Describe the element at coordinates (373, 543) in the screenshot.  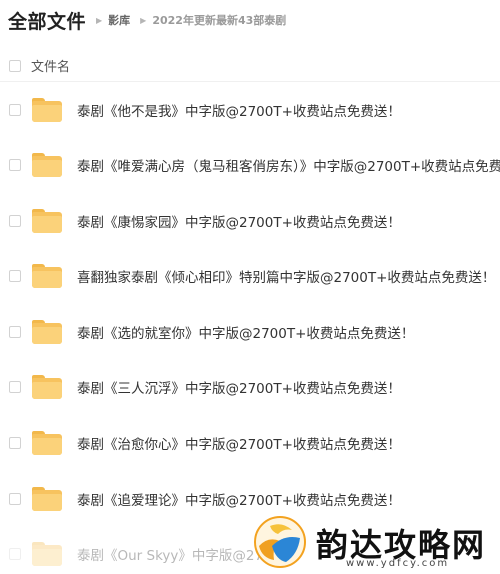
I see `site-watermark: 韵达攻略网 www.ydfcy.com` at that location.